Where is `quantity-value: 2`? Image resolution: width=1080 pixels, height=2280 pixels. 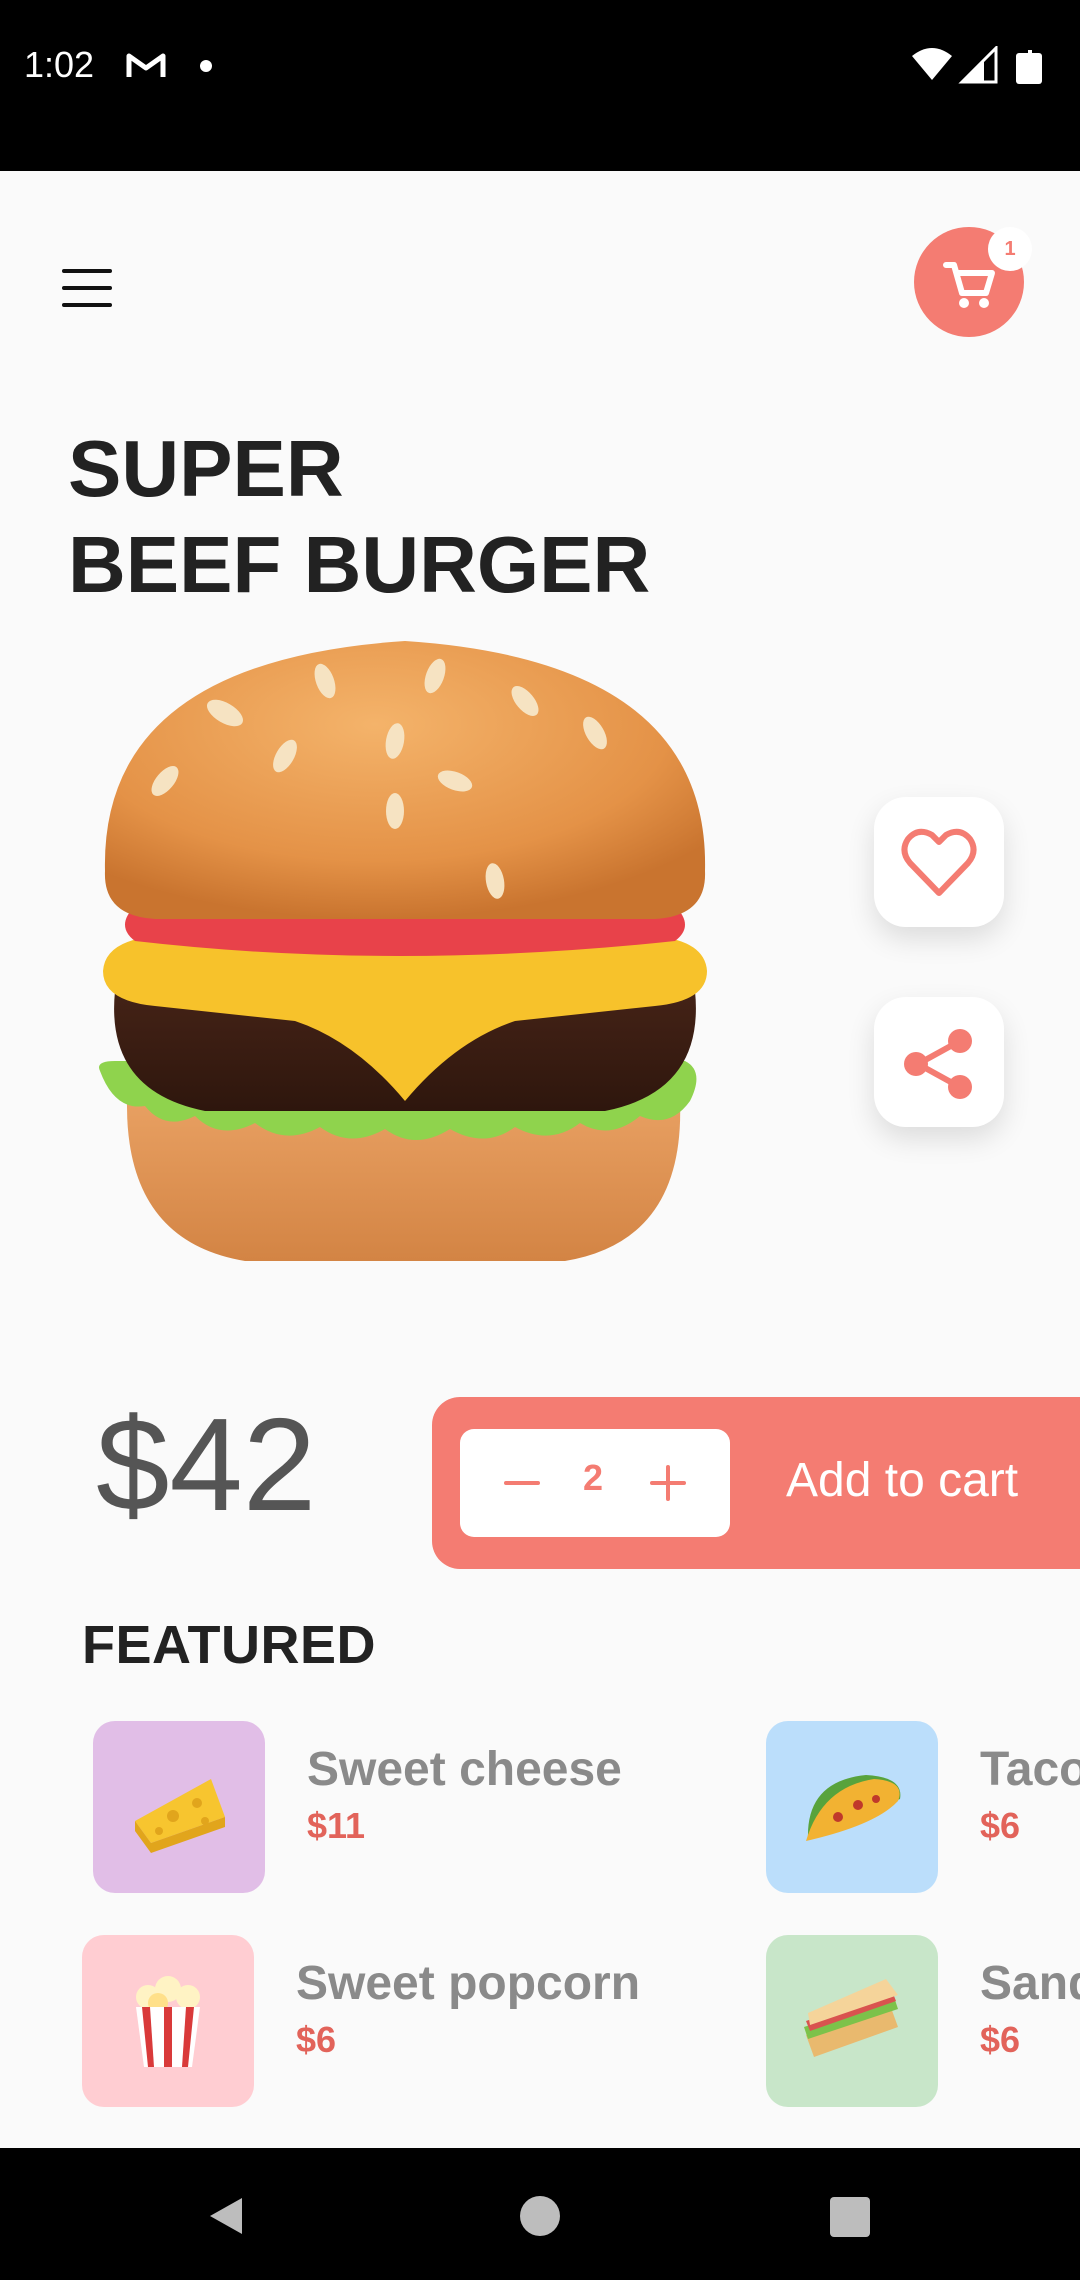
quantity-value: 2 is located at coordinates (593, 1477).